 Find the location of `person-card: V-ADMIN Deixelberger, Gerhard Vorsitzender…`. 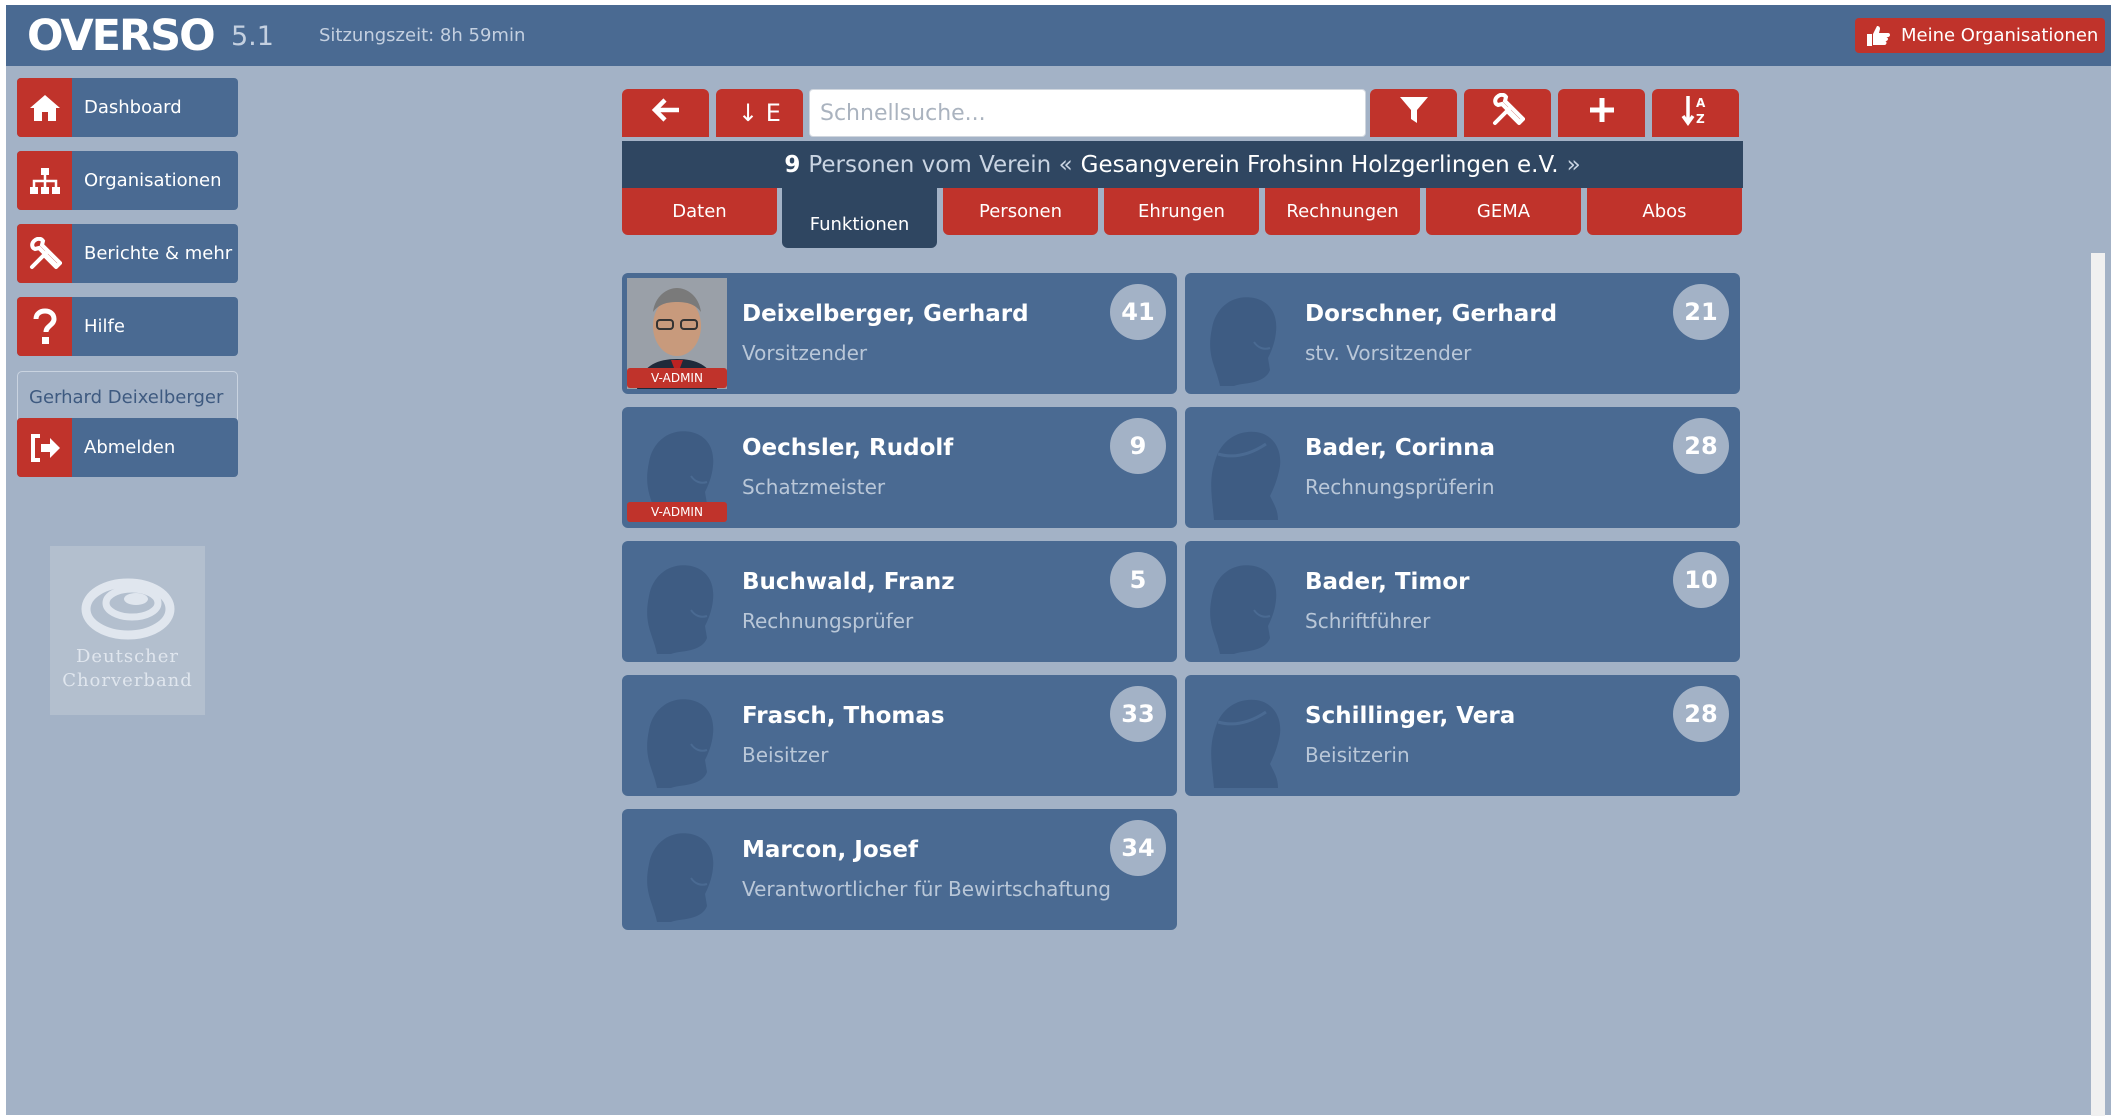

person-card: V-ADMIN Deixelberger, Gerhard Vorsitzender… is located at coordinates (899, 333).